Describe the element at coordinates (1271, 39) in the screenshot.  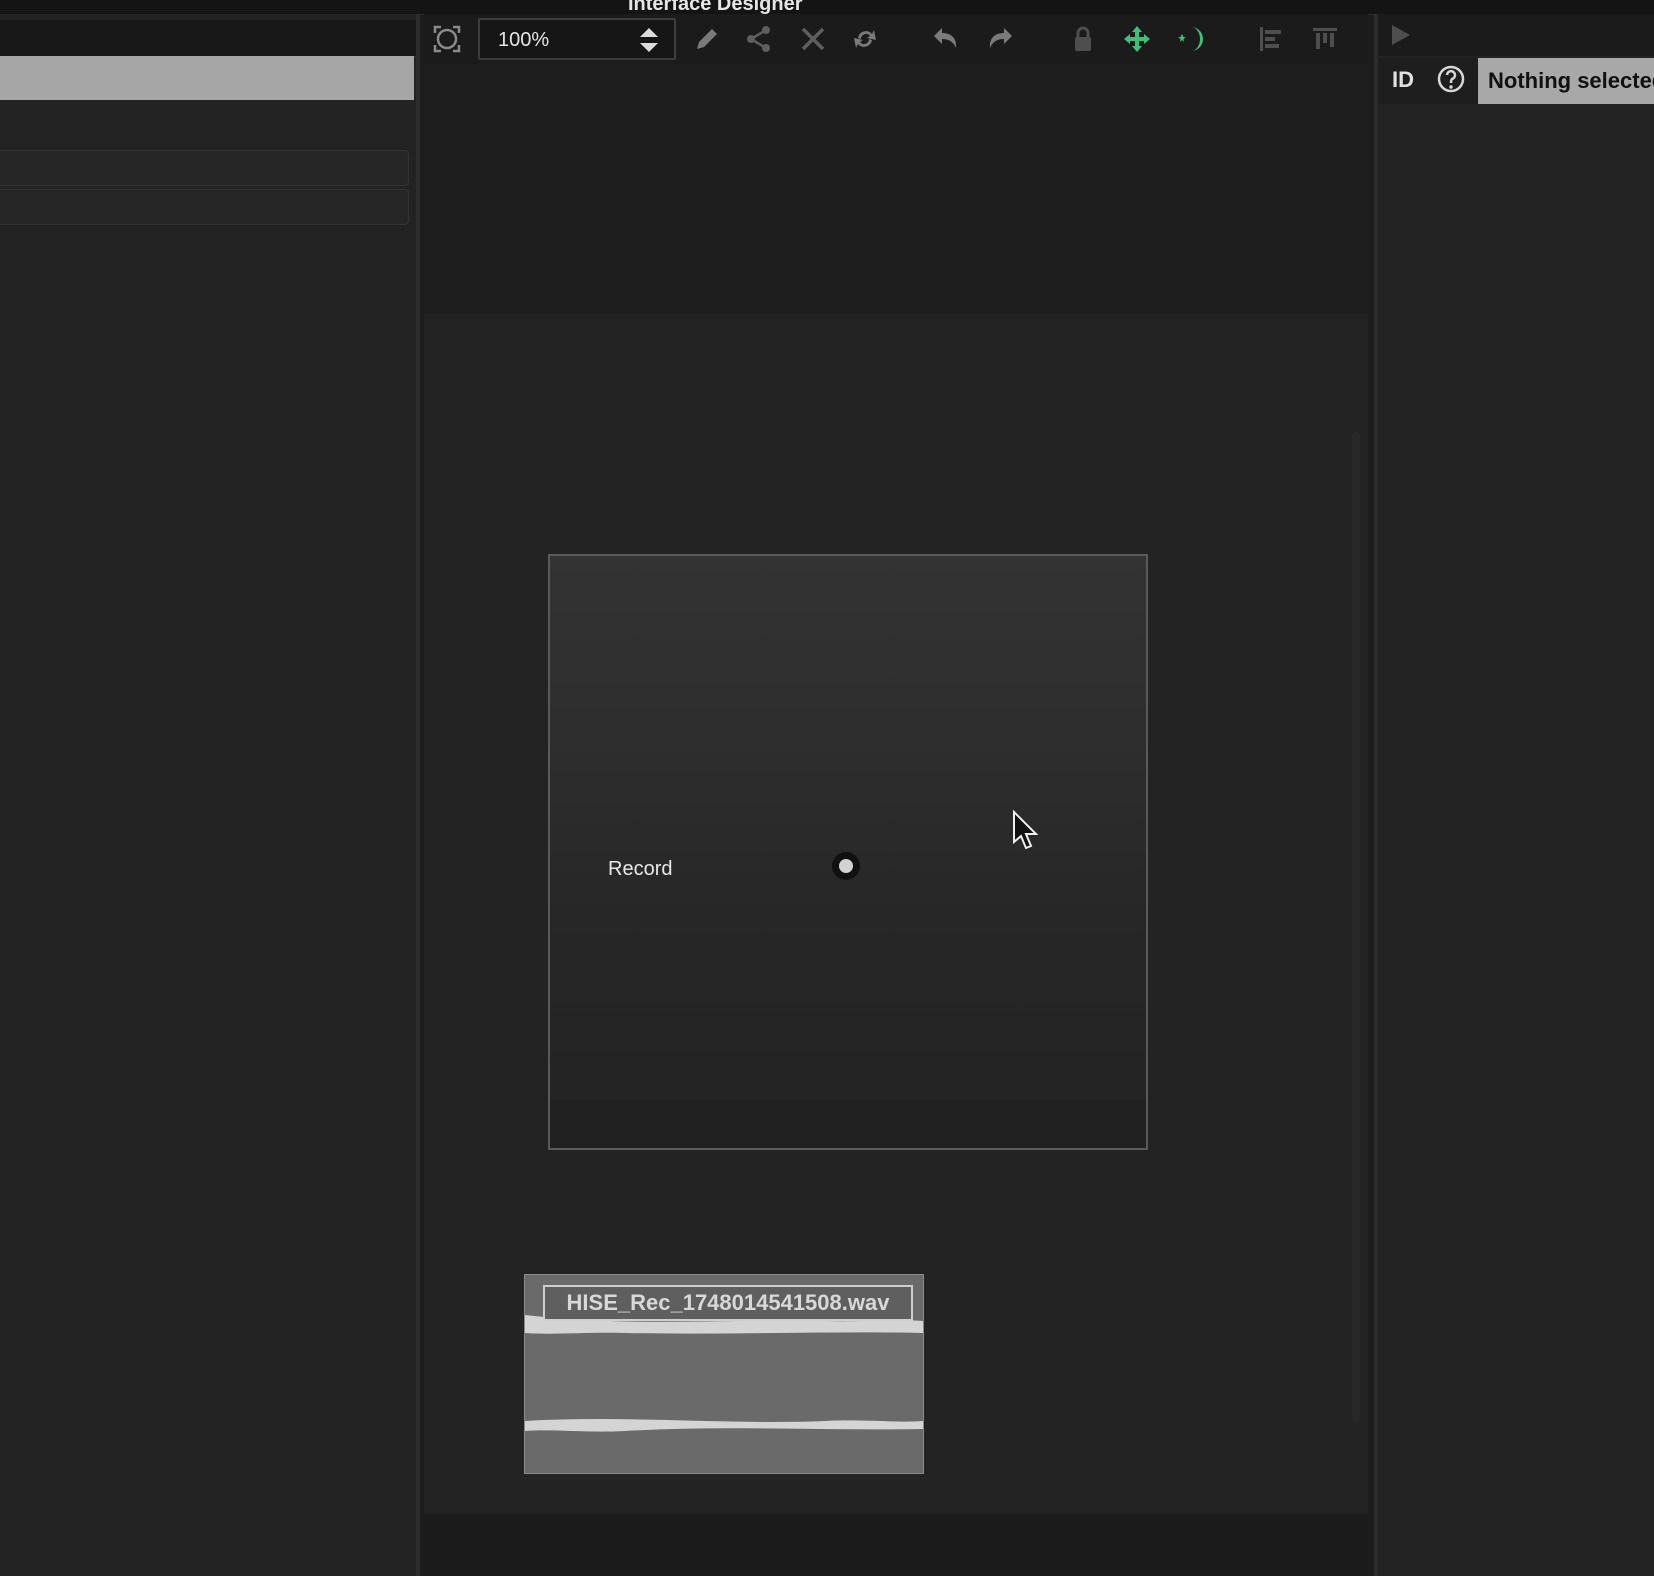
I see `align-left-icon` at that location.